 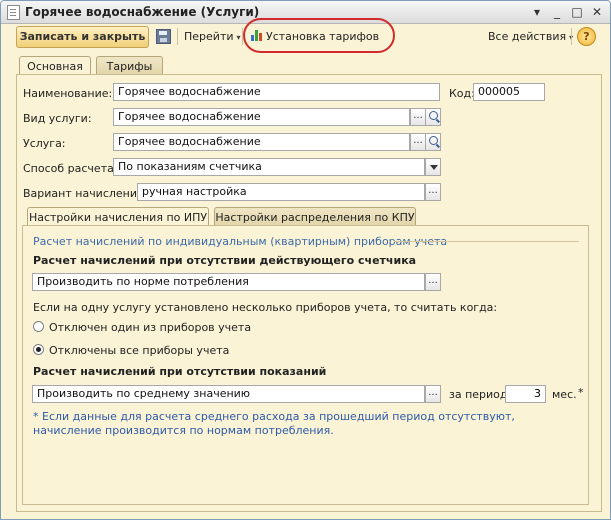 I want to click on no-meter-field: Производить по норме потребления, so click(x=228, y=282).